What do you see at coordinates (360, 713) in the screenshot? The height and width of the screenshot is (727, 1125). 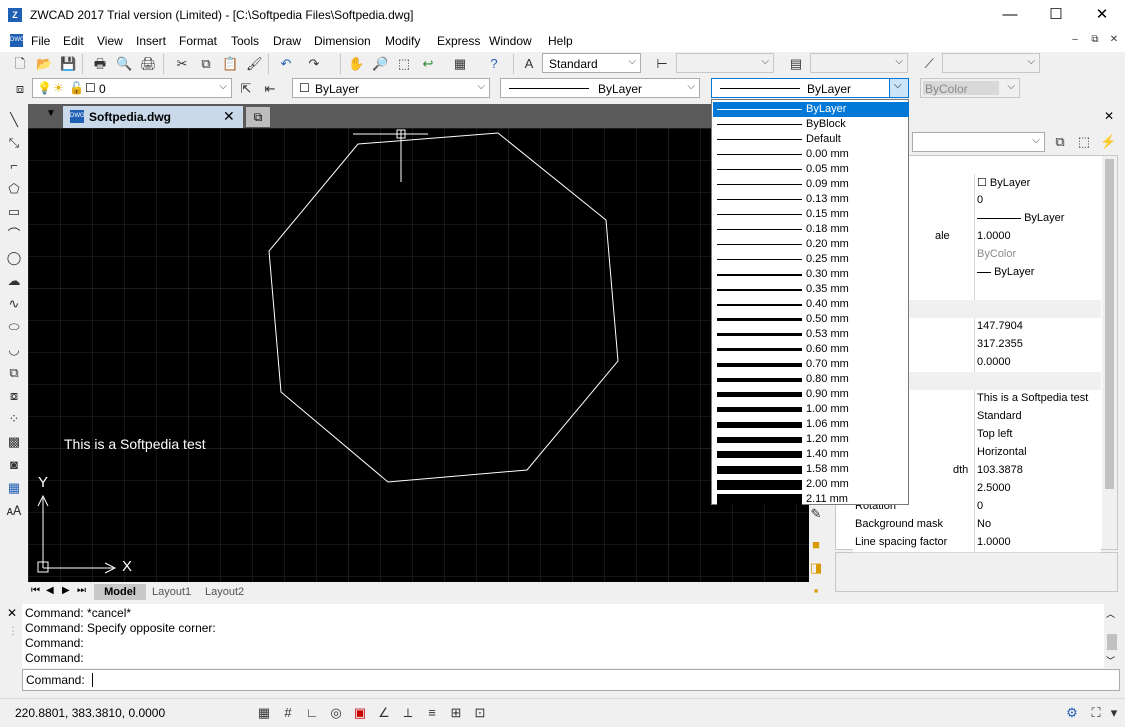 I see `object-snap-icon: ▣` at bounding box center [360, 713].